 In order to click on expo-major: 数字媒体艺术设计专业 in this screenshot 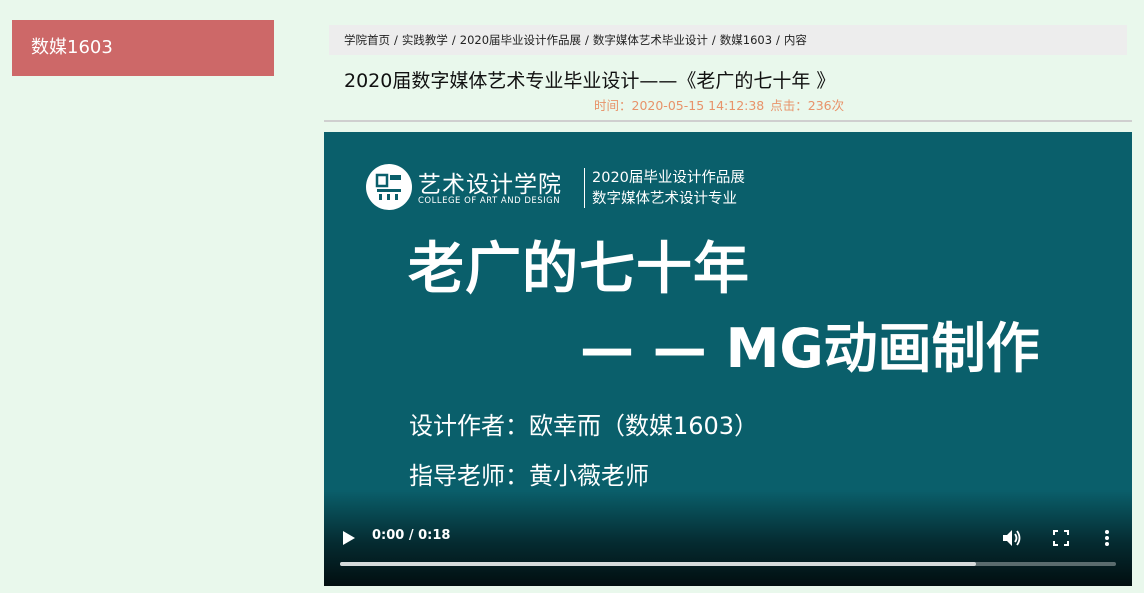, I will do `click(664, 199)`.